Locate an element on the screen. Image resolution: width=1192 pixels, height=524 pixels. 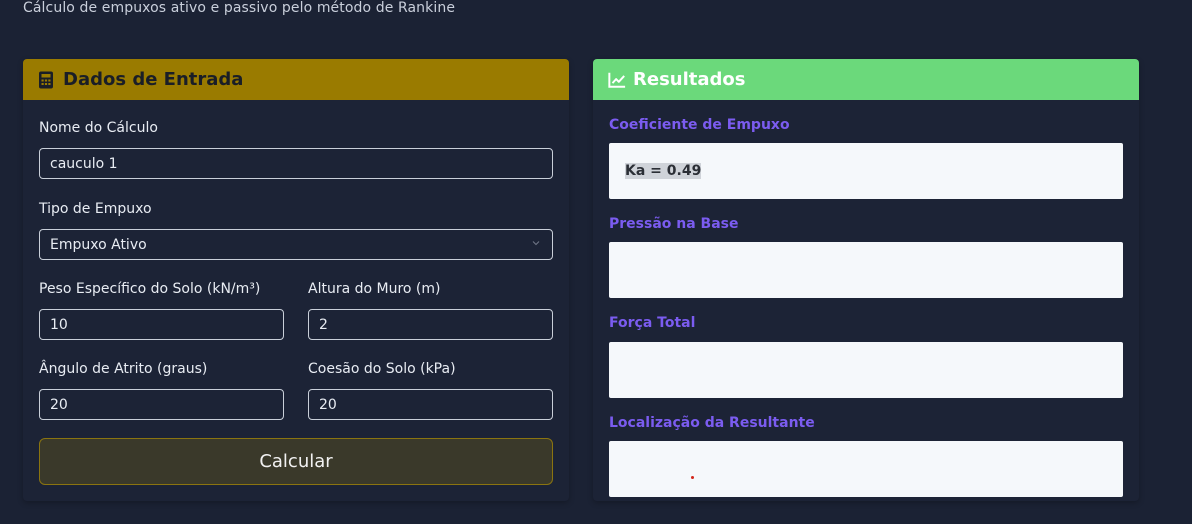
name-input: cauculo 1 is located at coordinates (296, 163).